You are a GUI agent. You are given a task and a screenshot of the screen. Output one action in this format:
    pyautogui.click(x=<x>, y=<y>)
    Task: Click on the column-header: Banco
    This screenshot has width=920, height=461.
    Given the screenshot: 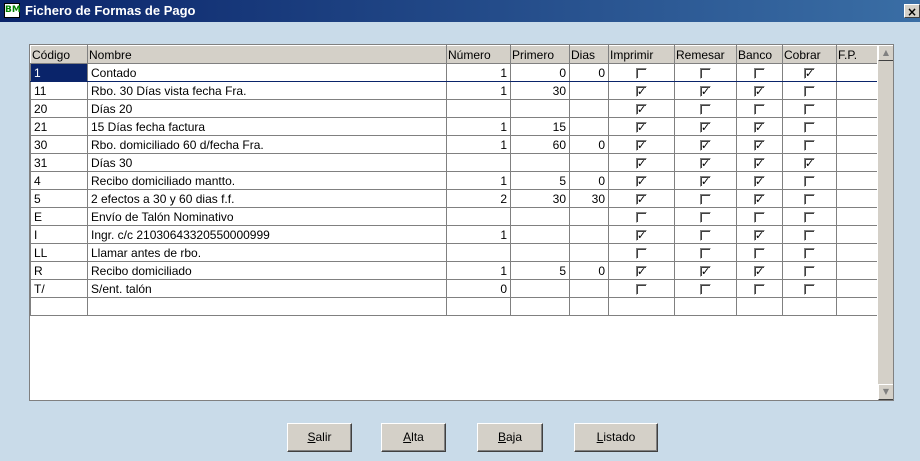 What is the action you would take?
    pyautogui.click(x=759, y=54)
    